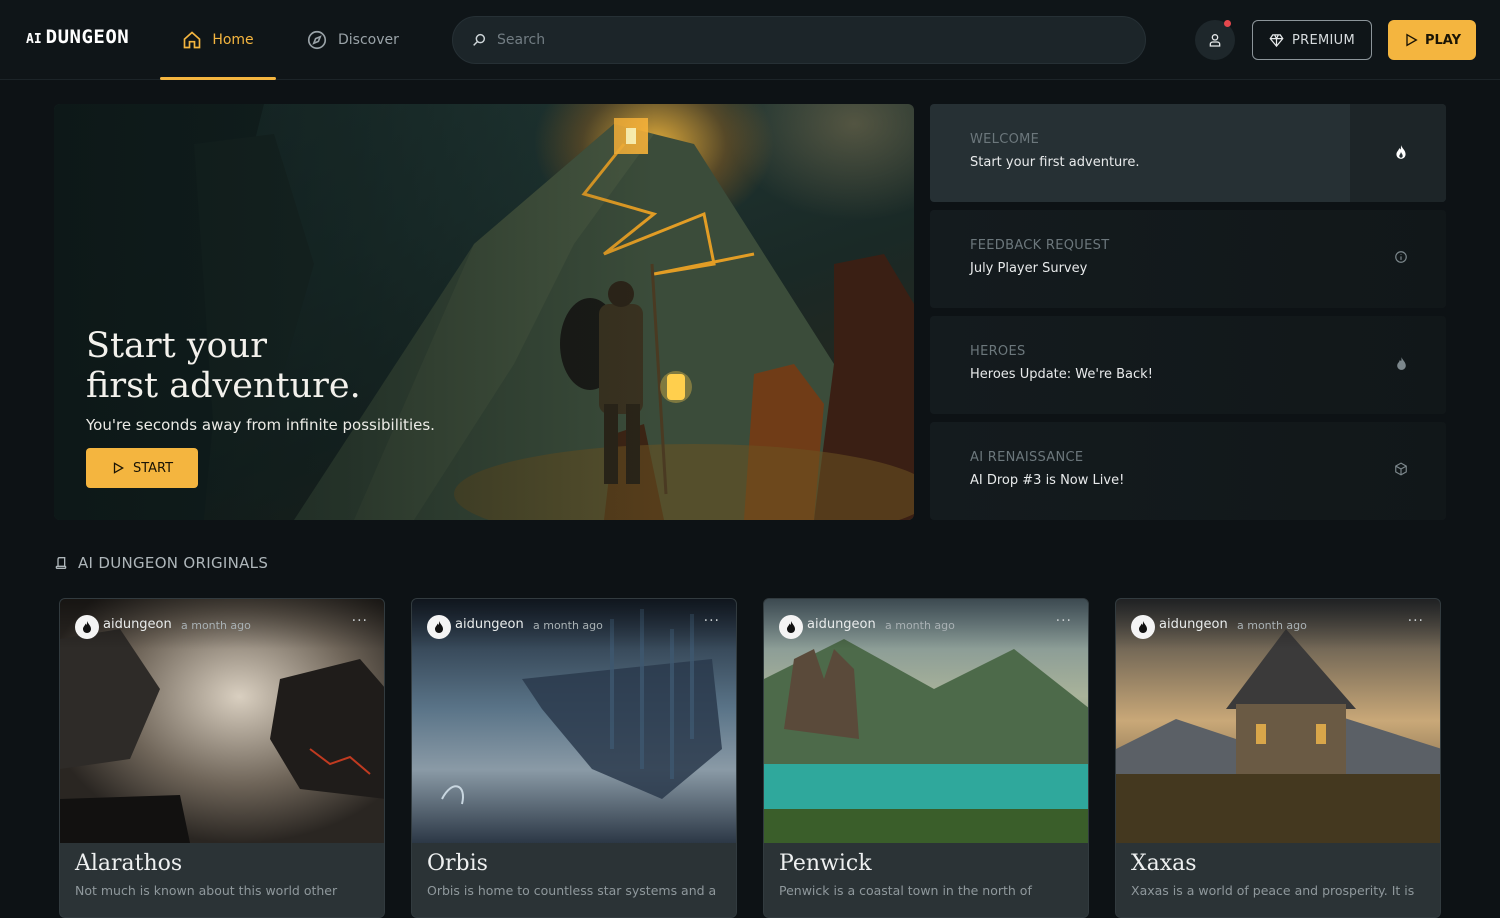 The height and width of the screenshot is (918, 1500). What do you see at coordinates (479, 39) in the screenshot?
I see `search-icon` at bounding box center [479, 39].